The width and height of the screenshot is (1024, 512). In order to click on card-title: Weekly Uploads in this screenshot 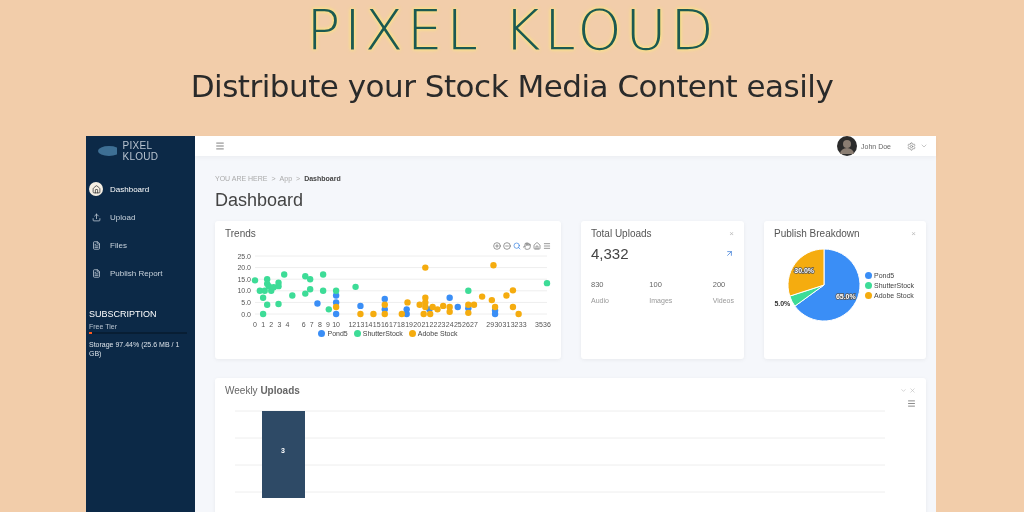, I will do `click(262, 390)`.